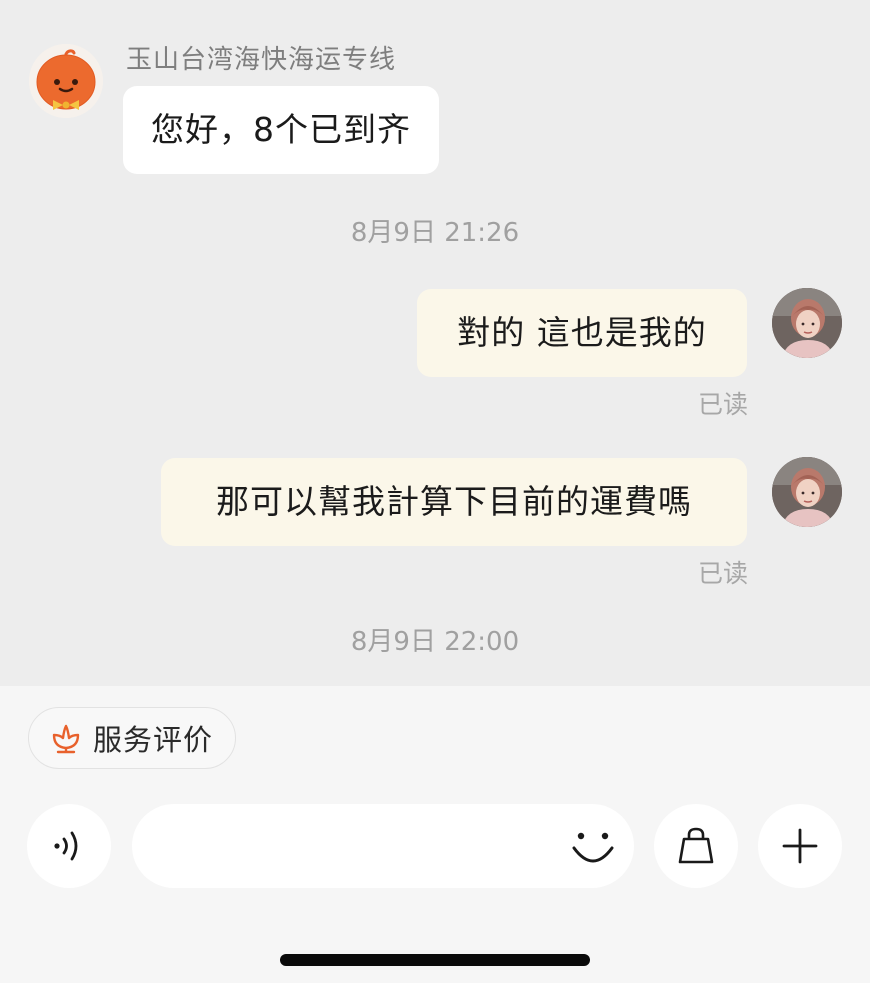 This screenshot has width=870, height=983. I want to click on message-input-box, so click(383, 846).